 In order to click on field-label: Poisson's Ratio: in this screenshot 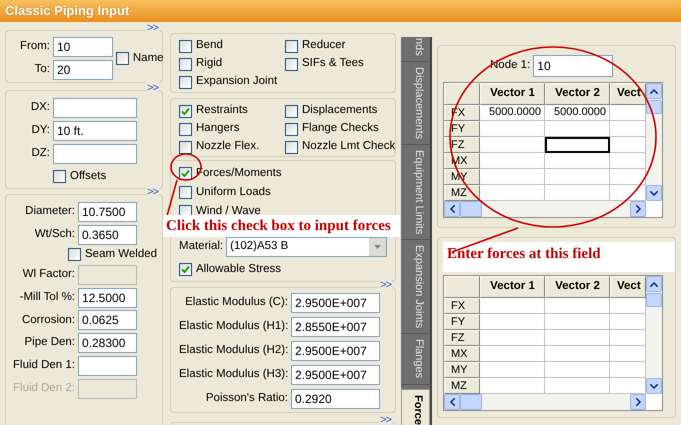, I will do `click(246, 399)`.